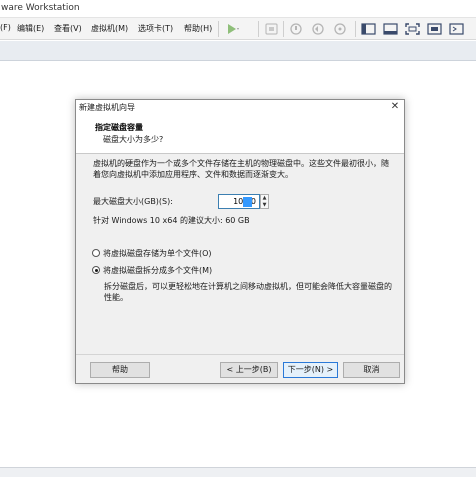 This screenshot has height=477, width=476. I want to click on disk-size-input, so click(239, 201).